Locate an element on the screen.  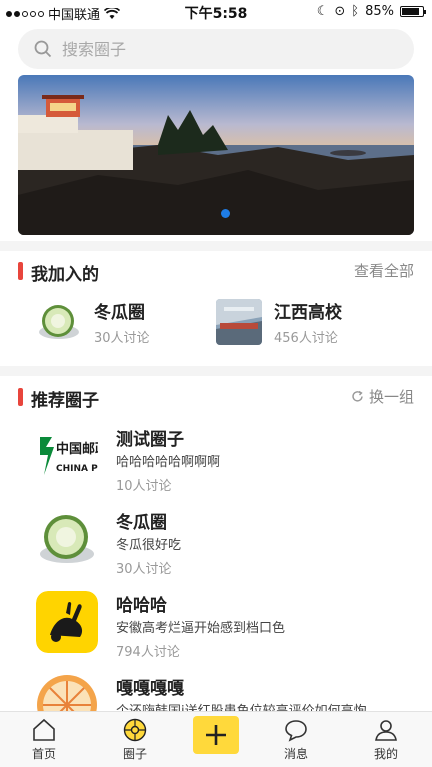
svg-text: CHINA POST is located at coordinates (77, 469).